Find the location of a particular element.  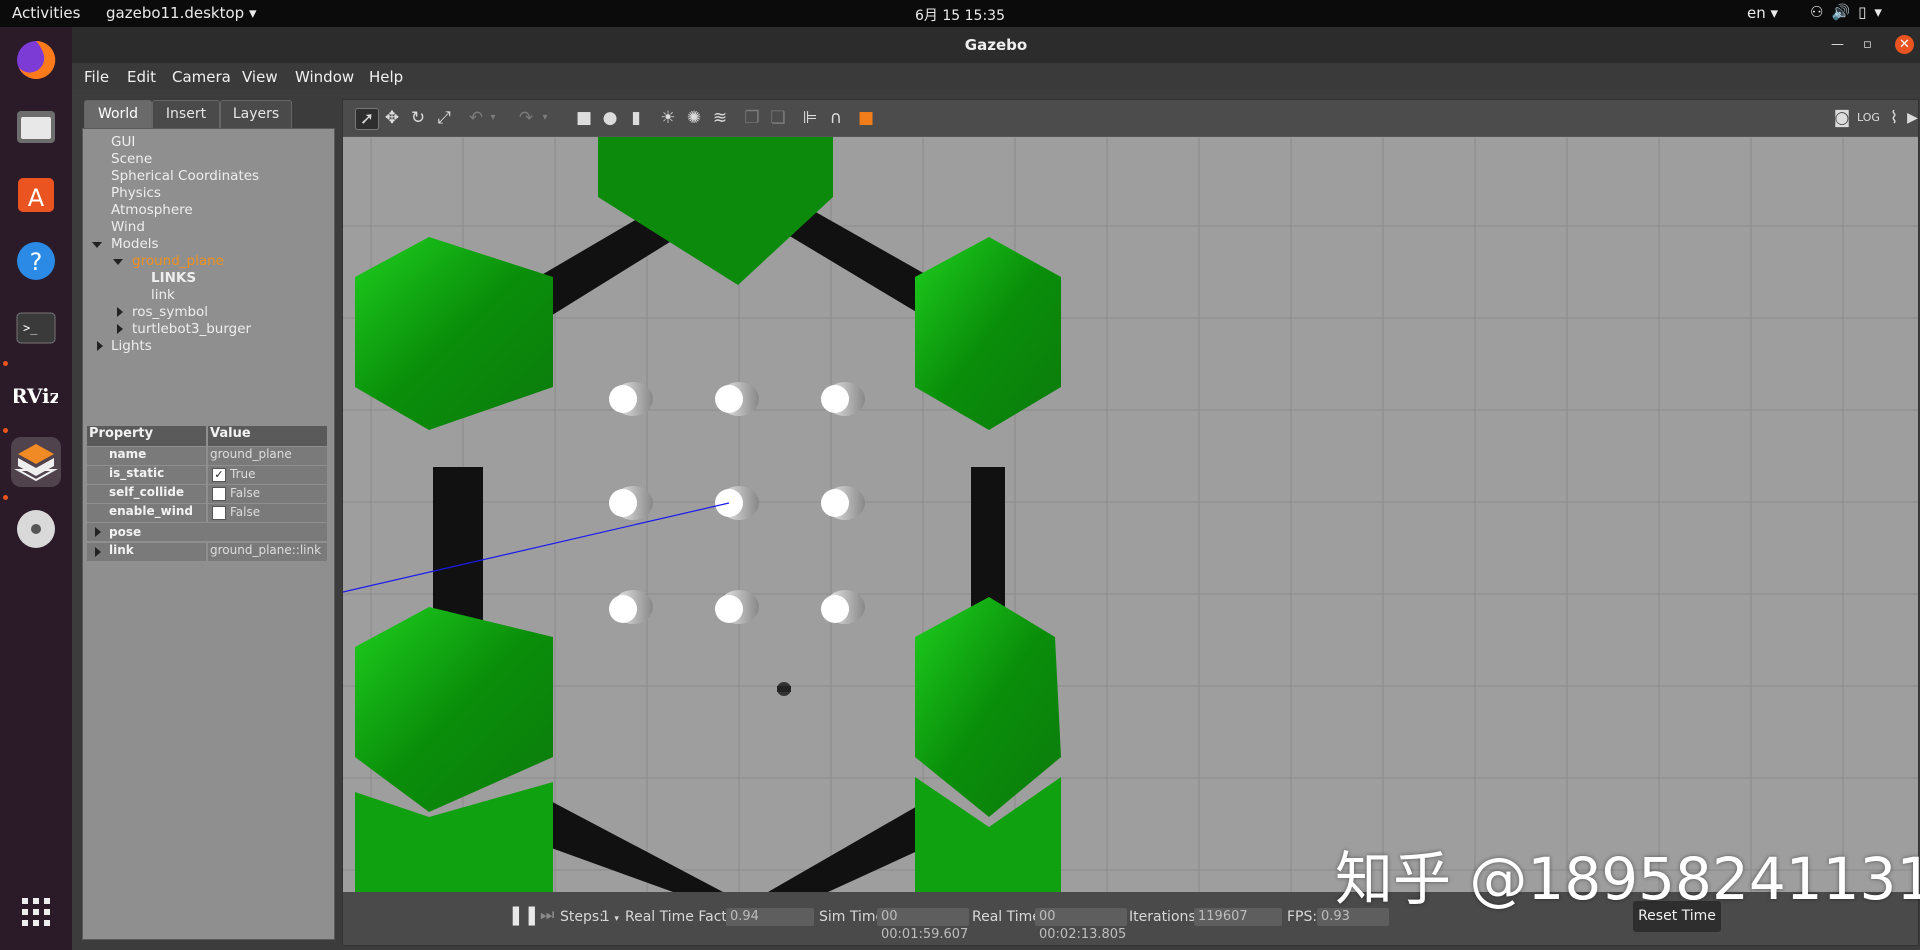

menu-bar: File Edit Camera View Window Help is located at coordinates (996, 76).